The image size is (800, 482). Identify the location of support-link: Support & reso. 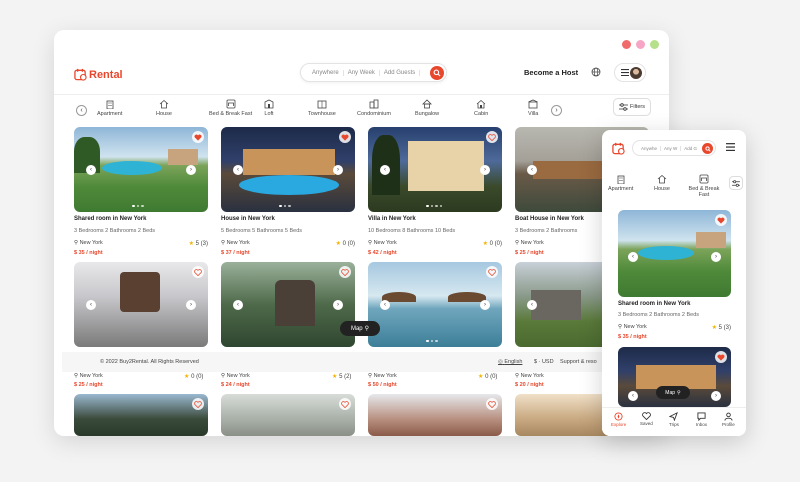
(578, 362).